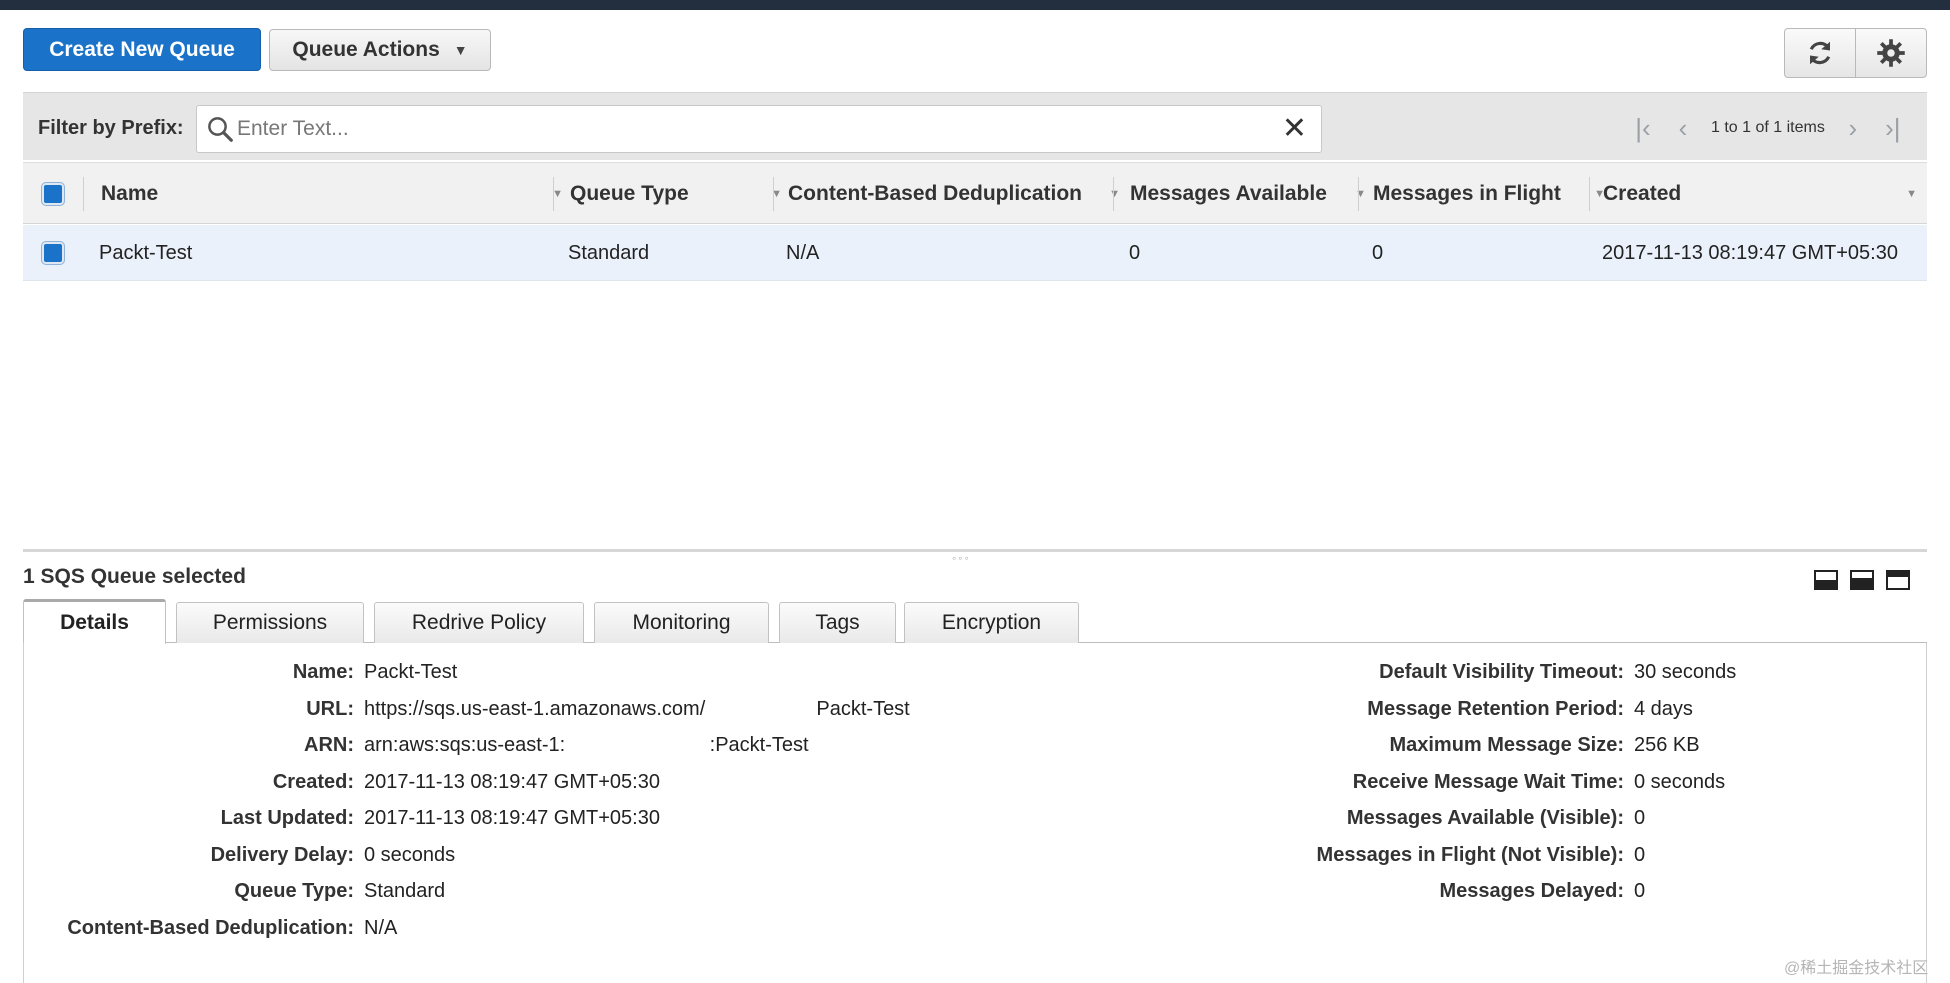 The height and width of the screenshot is (983, 1950). I want to click on watermark: @稀土掘金技术社区, so click(1856, 968).